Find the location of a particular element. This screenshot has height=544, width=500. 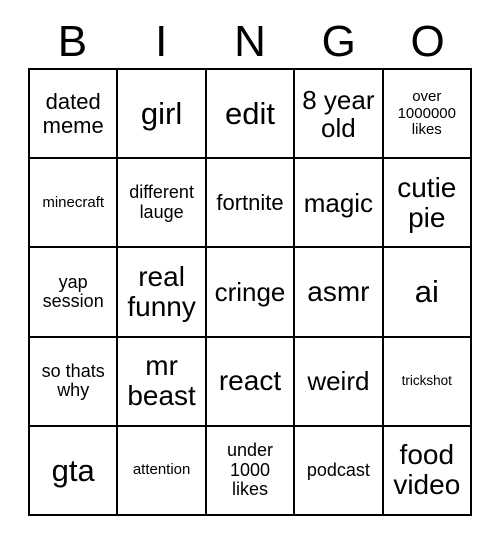

bingo-cell-label: yap session is located at coordinates (73, 291).